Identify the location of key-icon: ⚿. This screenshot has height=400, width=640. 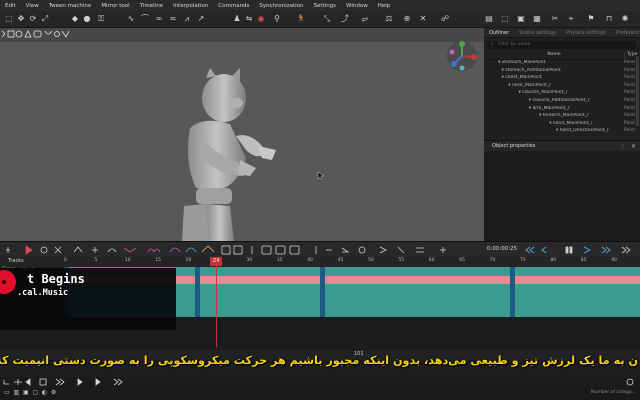
(101, 19).